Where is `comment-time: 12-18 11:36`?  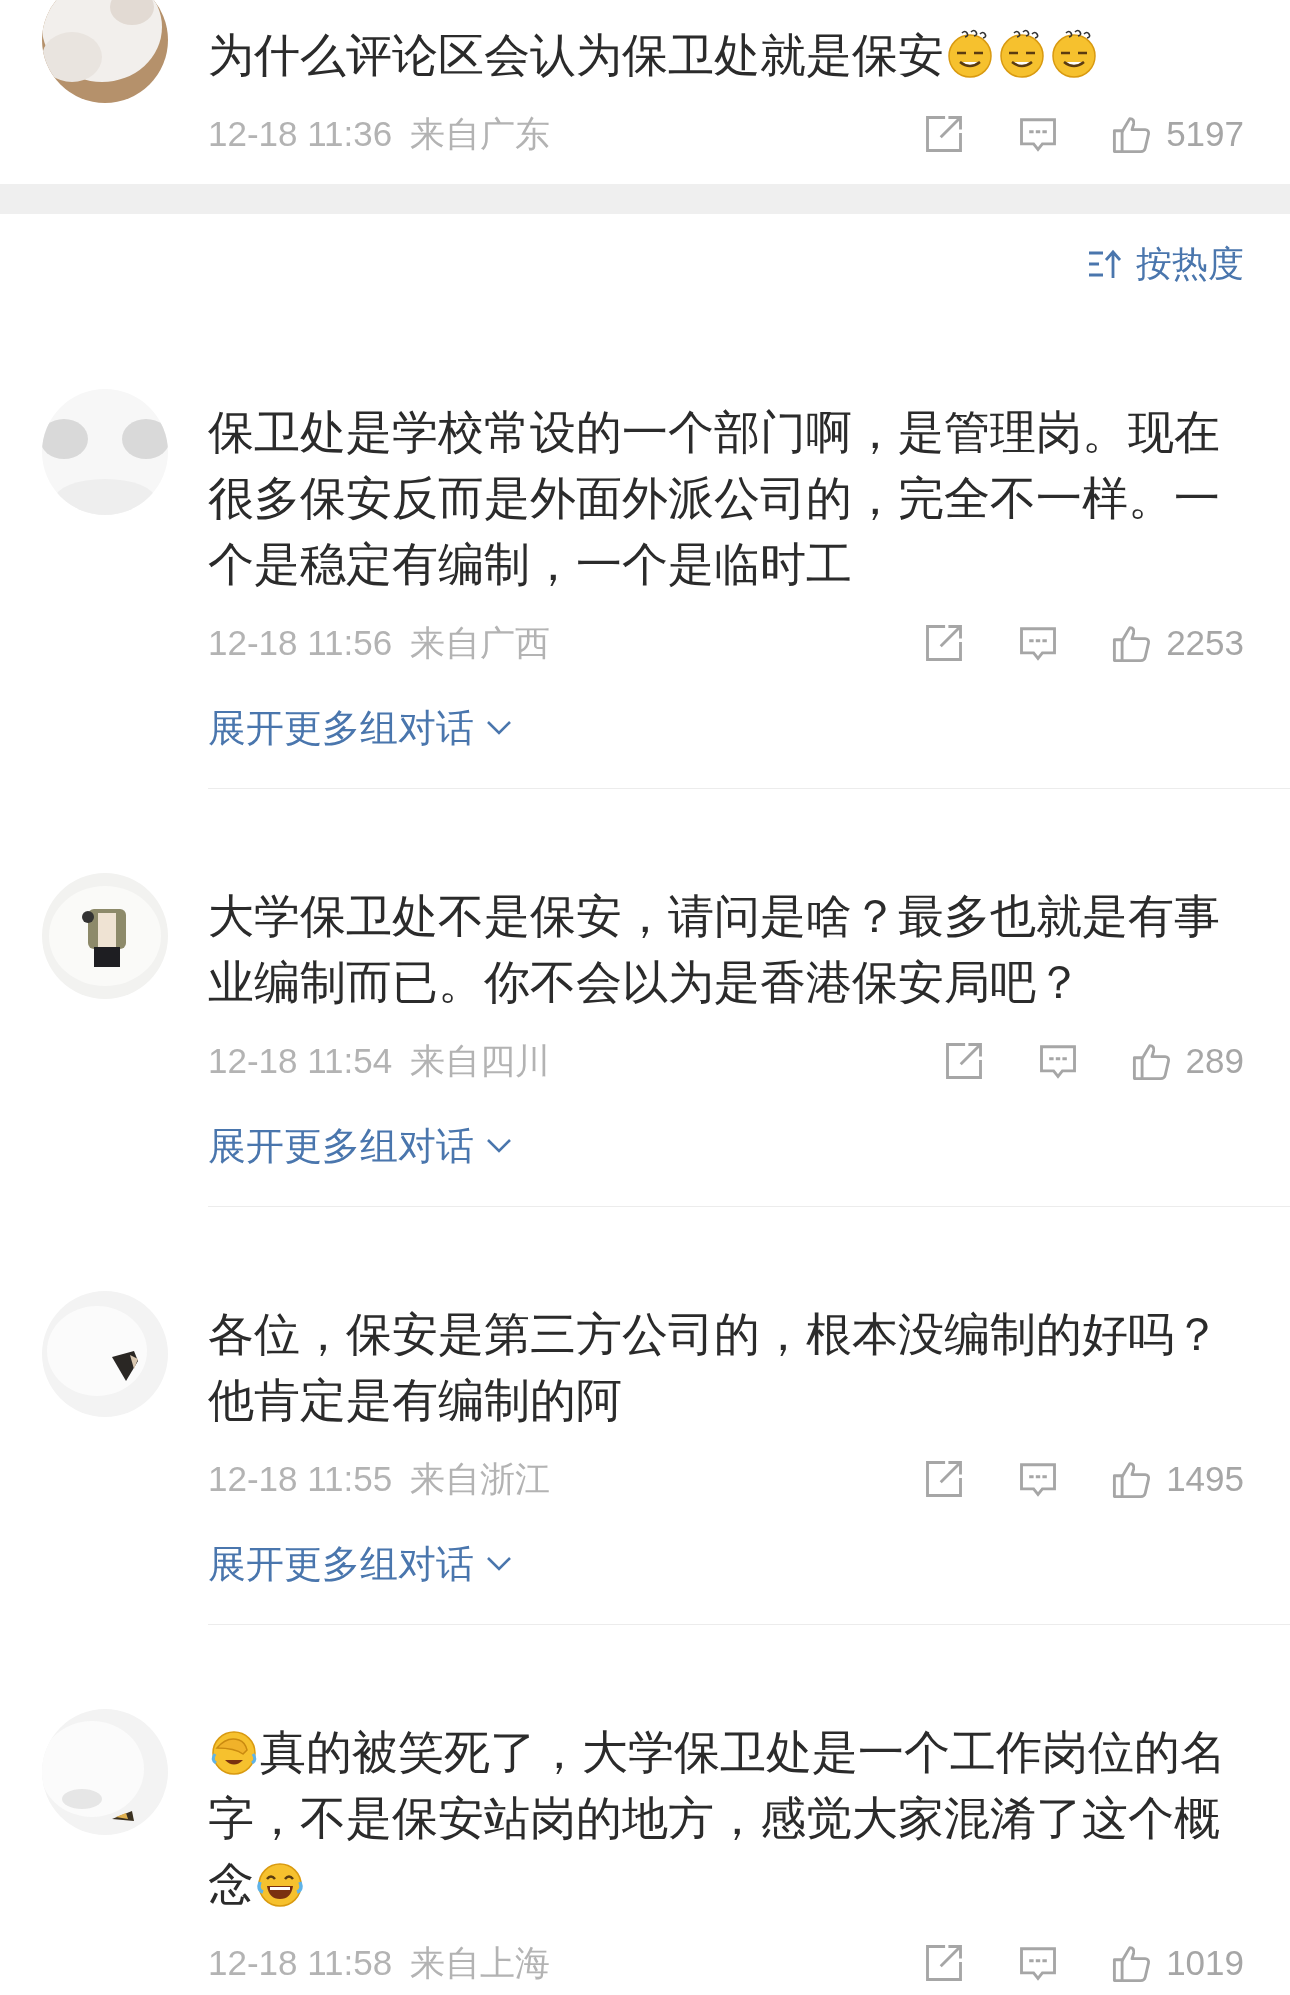
comment-time: 12-18 11:36 is located at coordinates (300, 134).